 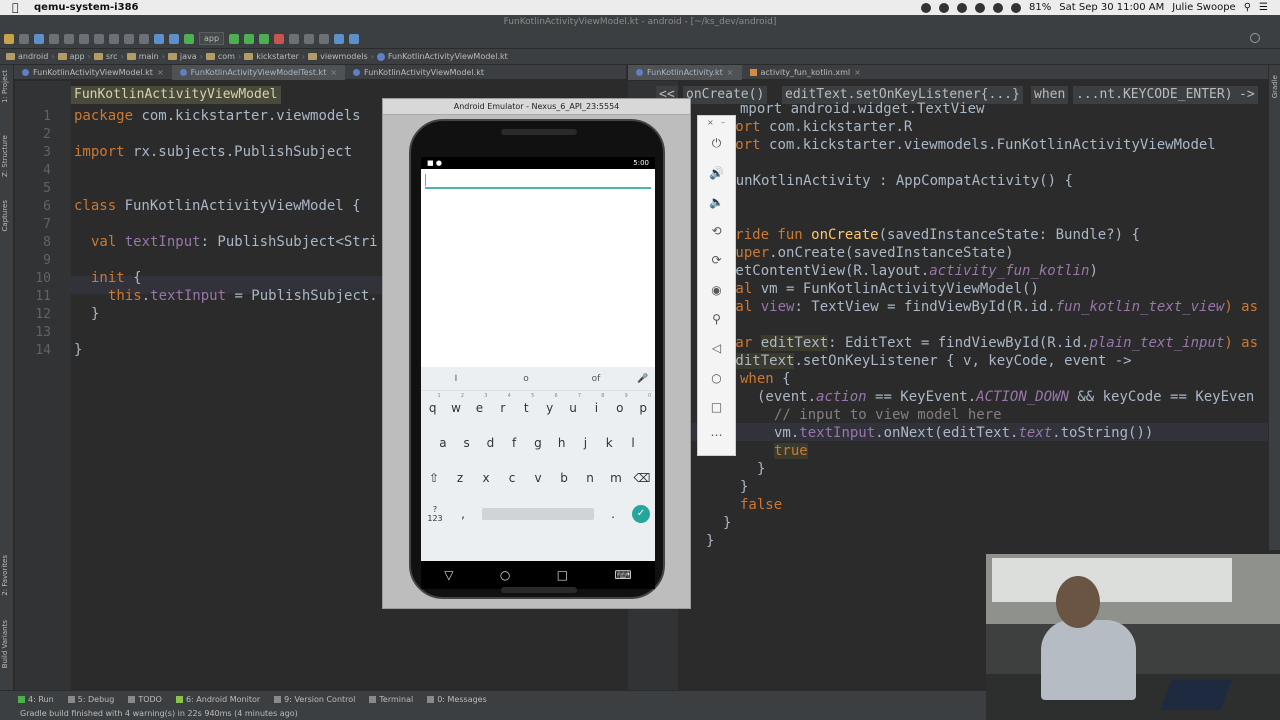 I want to click on code-breadcrumb-when: when, so click(x=1050, y=95).